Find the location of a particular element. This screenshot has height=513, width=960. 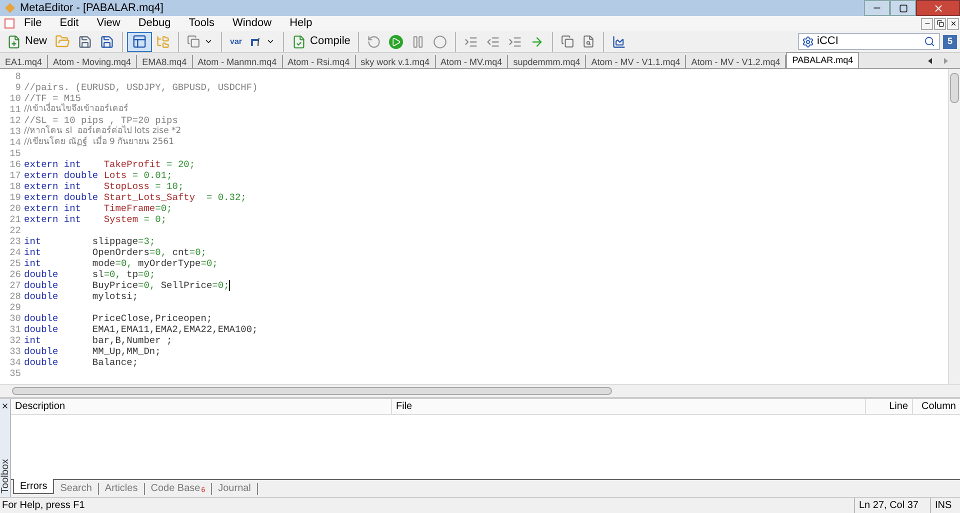

line-number: 13 is located at coordinates (14, 131).